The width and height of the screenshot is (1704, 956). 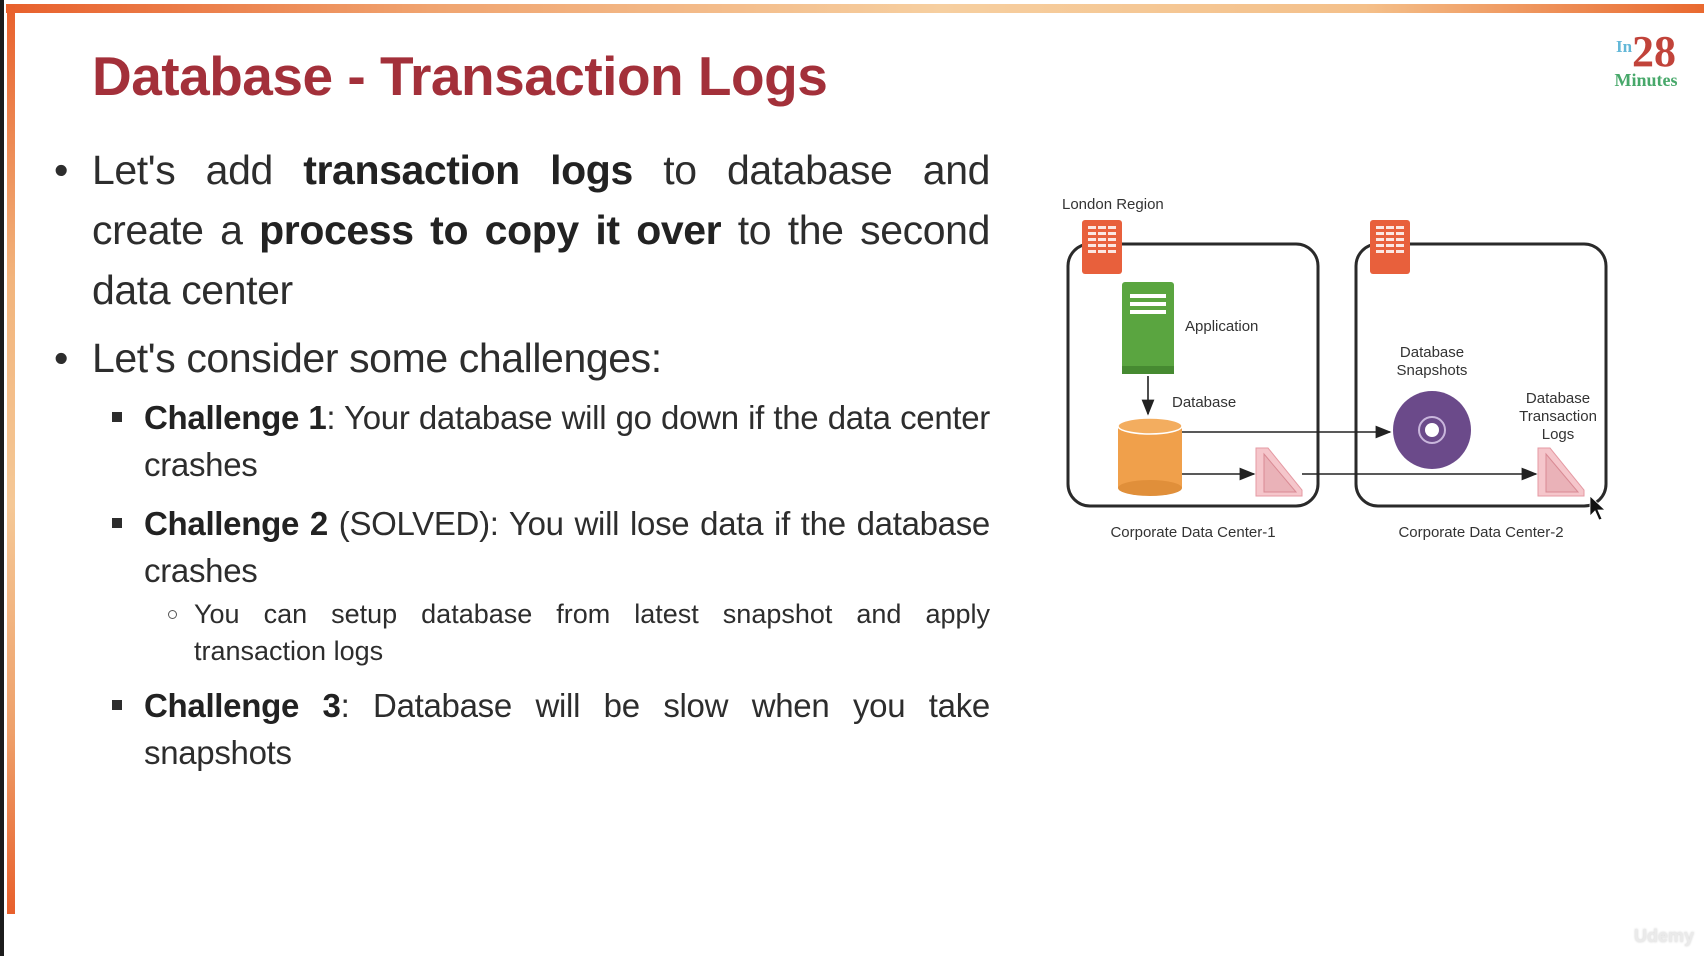 What do you see at coordinates (1337, 370) in the screenshot?
I see `diagram-canvas` at bounding box center [1337, 370].